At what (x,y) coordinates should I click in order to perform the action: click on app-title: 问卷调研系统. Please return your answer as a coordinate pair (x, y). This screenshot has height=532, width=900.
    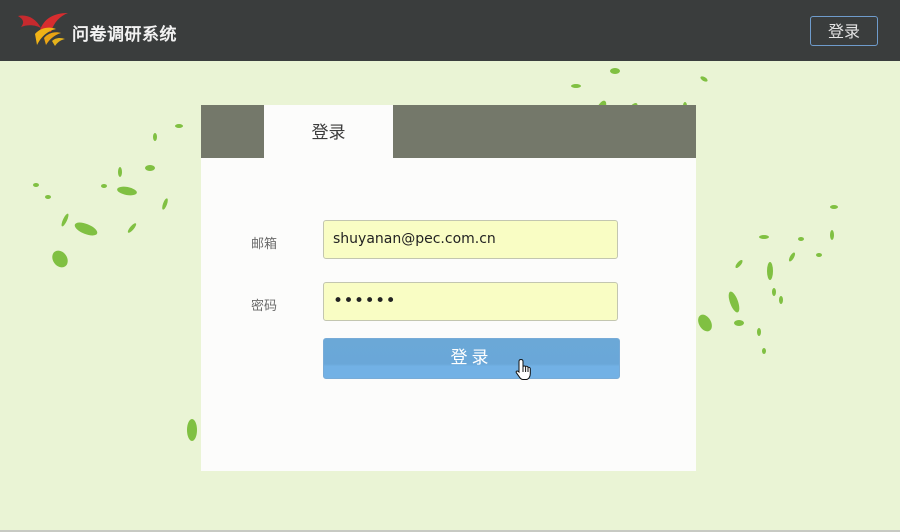
    Looking at the image, I should click on (124, 35).